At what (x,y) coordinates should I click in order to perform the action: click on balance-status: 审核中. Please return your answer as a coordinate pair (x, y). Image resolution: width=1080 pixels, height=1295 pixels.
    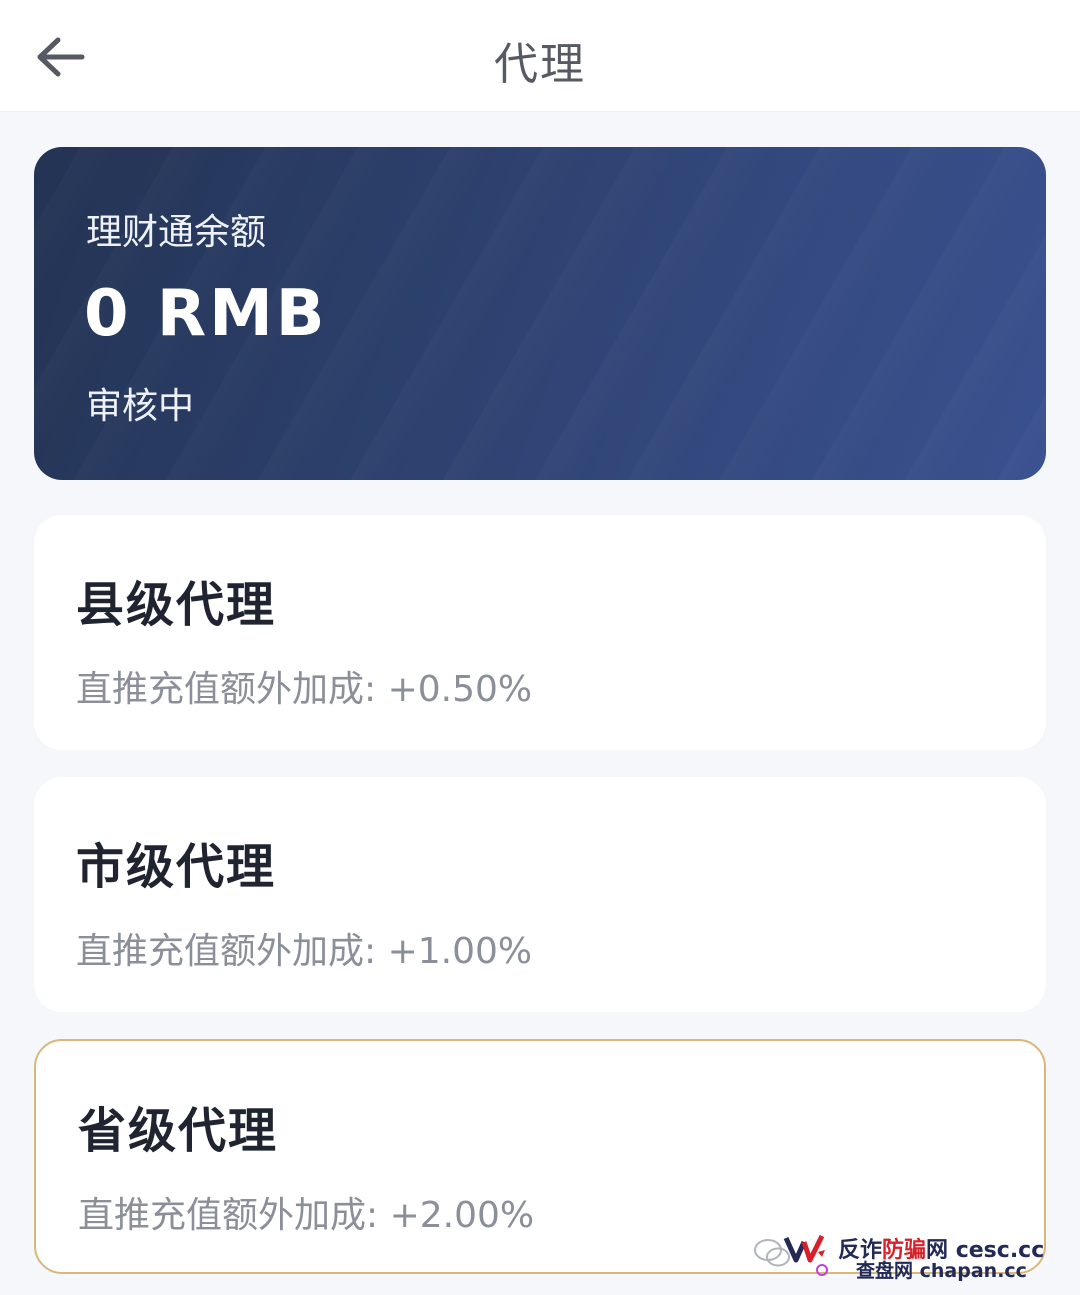
    Looking at the image, I should click on (140, 406).